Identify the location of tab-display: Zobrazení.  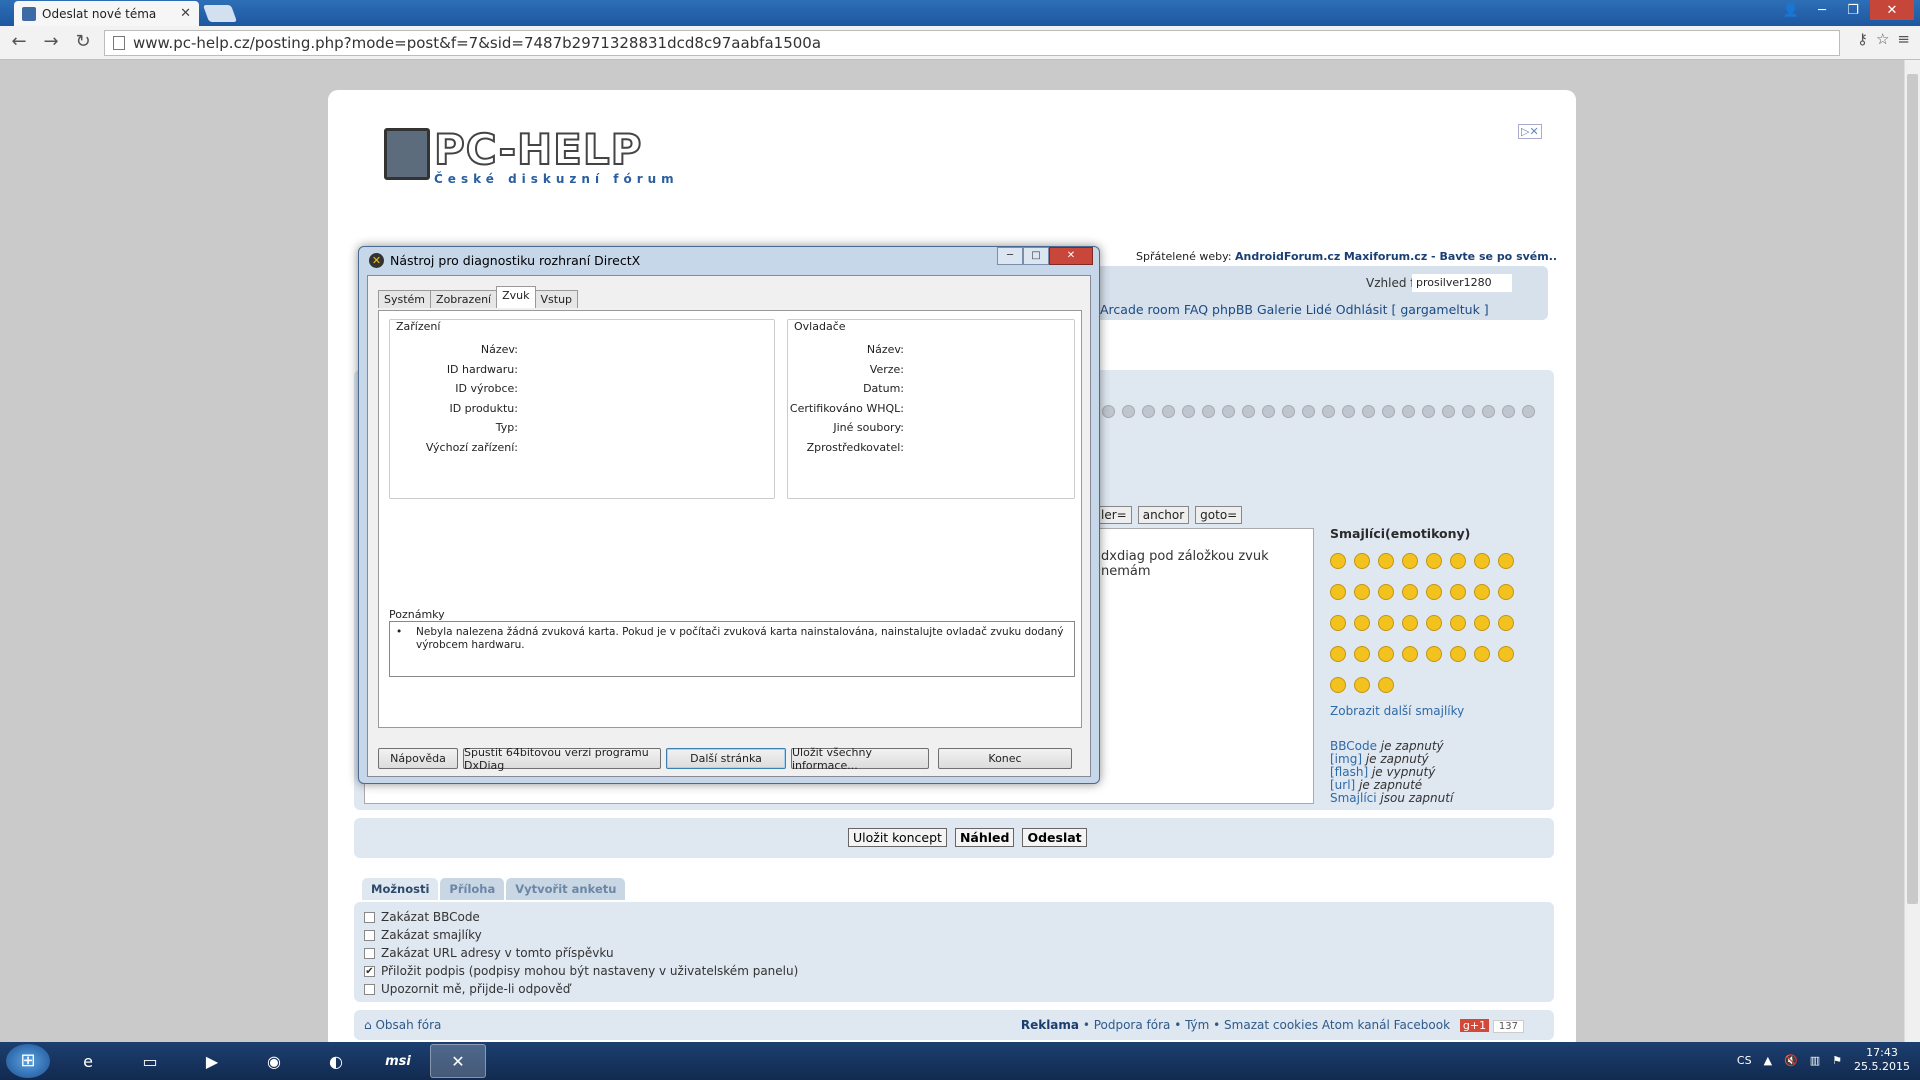
(464, 299).